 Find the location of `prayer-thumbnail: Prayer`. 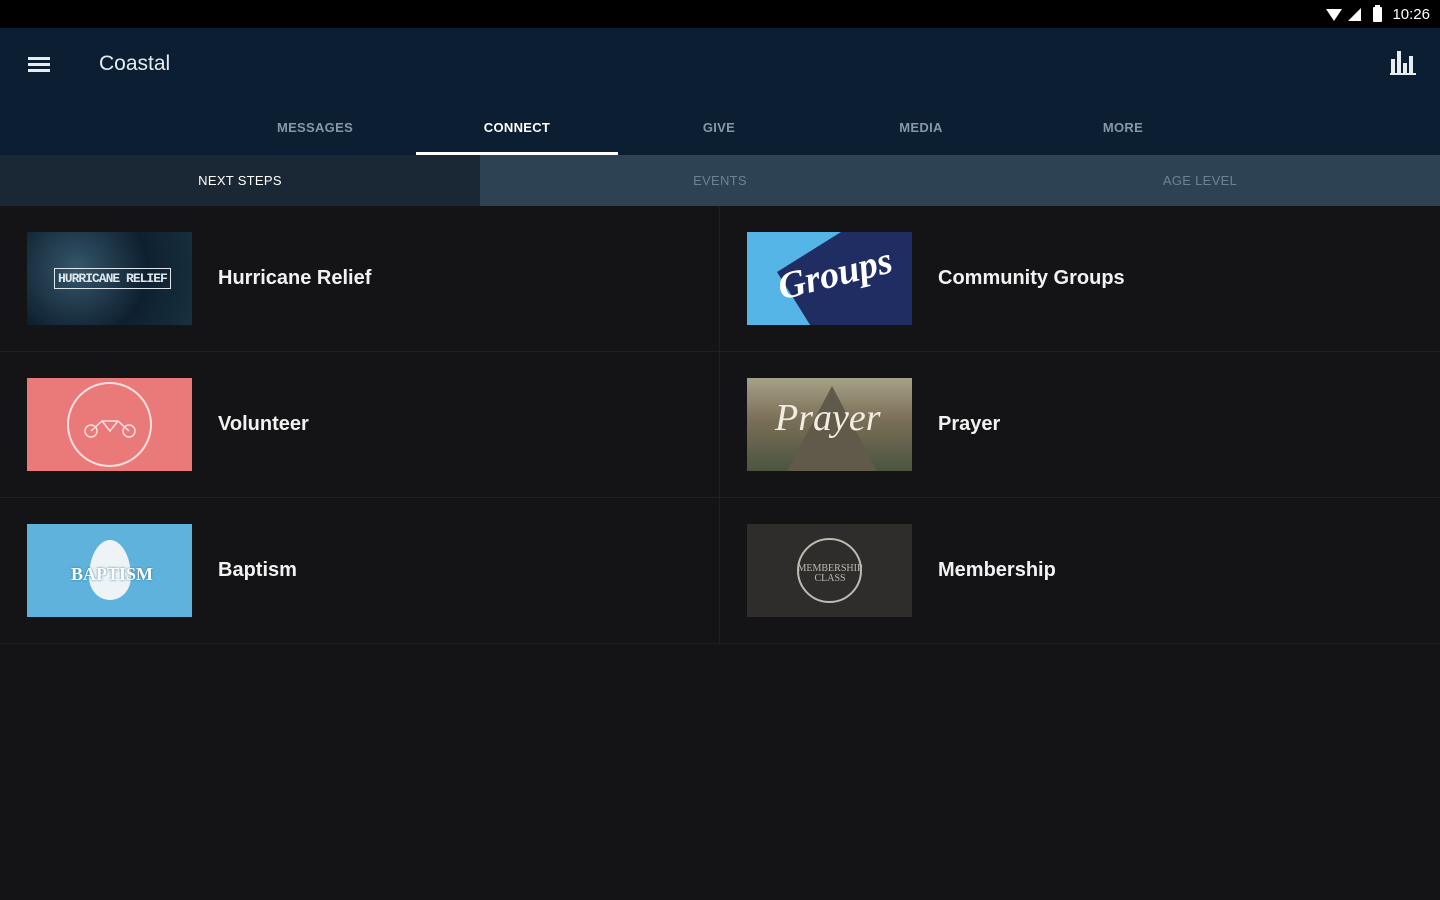

prayer-thumbnail: Prayer is located at coordinates (829, 424).